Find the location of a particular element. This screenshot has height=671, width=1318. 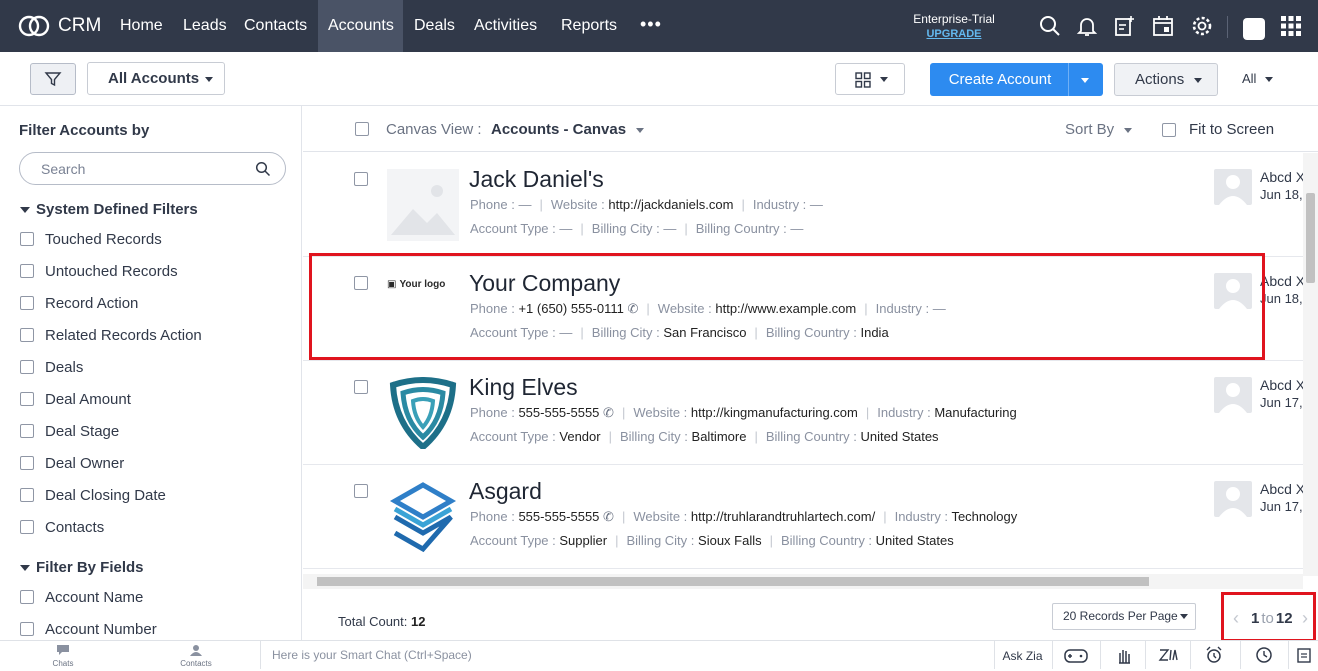

filter-item: Deal Amount is located at coordinates (75, 399).